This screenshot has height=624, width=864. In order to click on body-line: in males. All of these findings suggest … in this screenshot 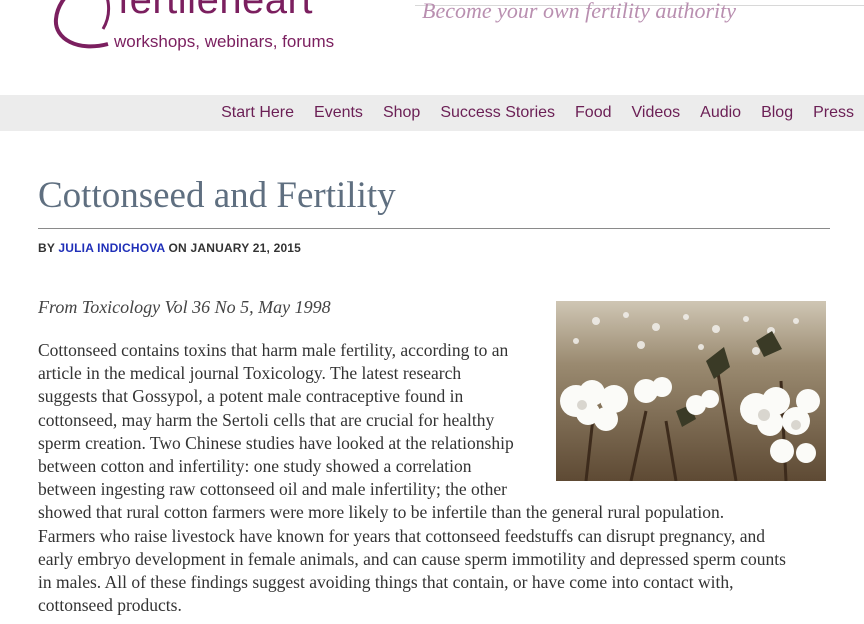, I will do `click(386, 582)`.